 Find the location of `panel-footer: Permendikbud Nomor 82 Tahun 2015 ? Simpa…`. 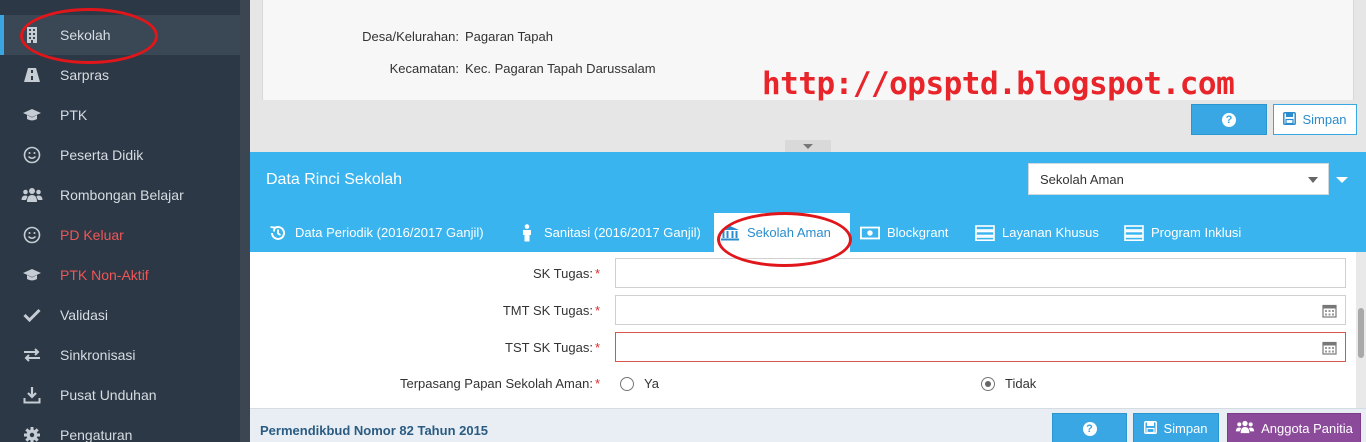

panel-footer: Permendikbud Nomor 82 Tahun 2015 ? Simpa… is located at coordinates (808, 425).